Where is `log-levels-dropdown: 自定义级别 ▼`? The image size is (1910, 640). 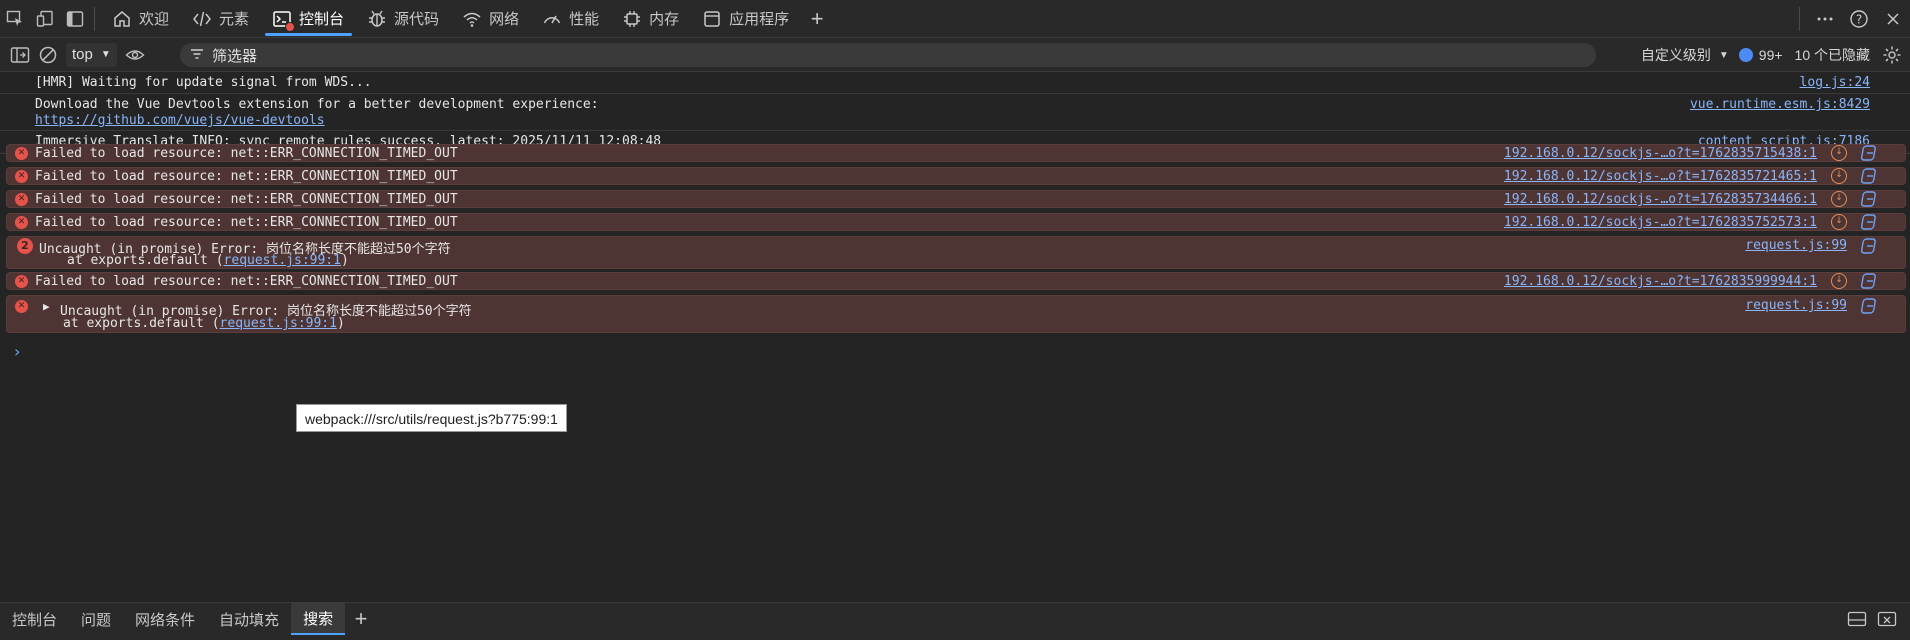
log-levels-dropdown: 自定义级别 ▼ is located at coordinates (1685, 55).